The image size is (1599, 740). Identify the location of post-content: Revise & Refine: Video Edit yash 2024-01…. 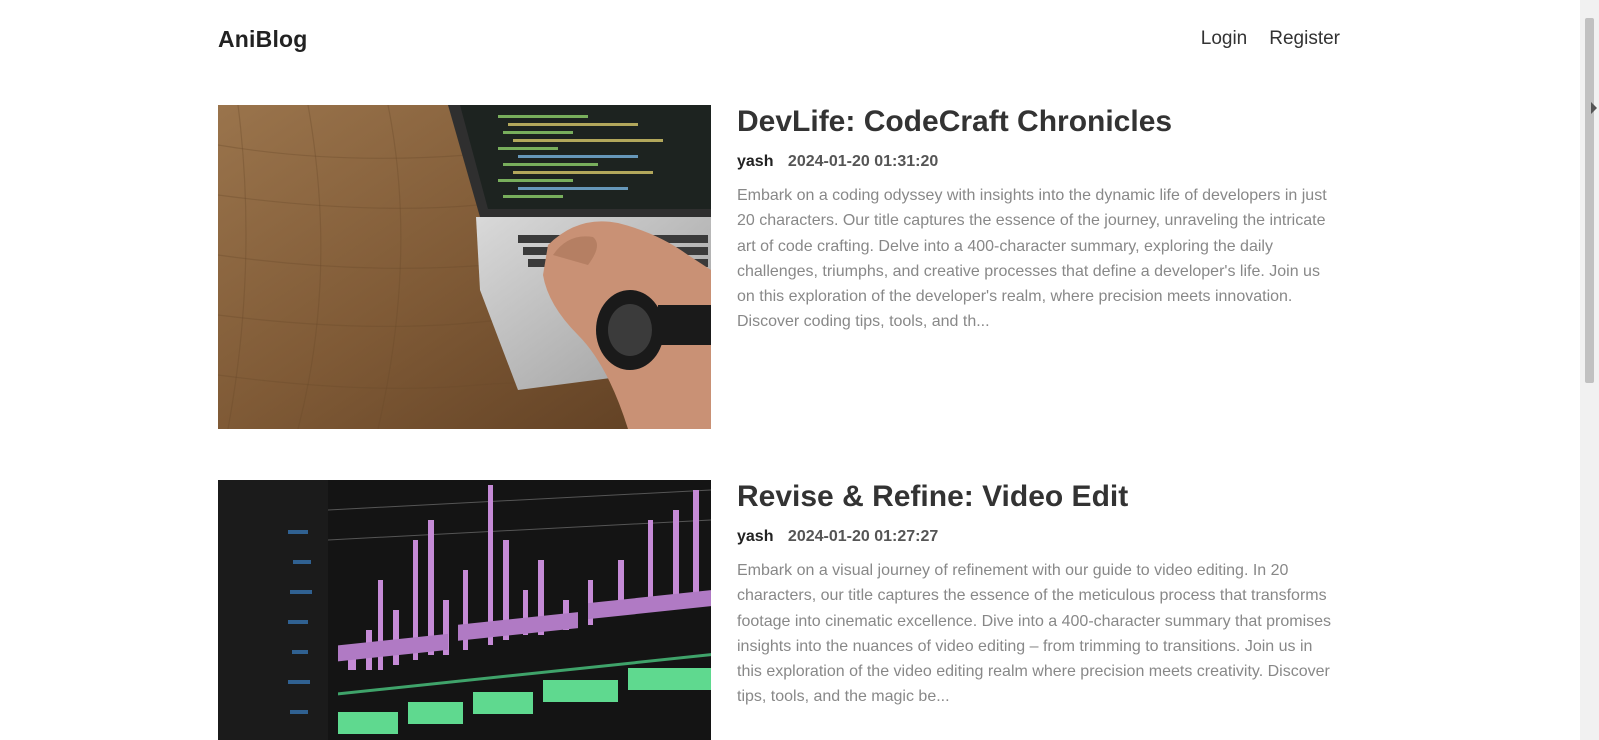
(1038, 610).